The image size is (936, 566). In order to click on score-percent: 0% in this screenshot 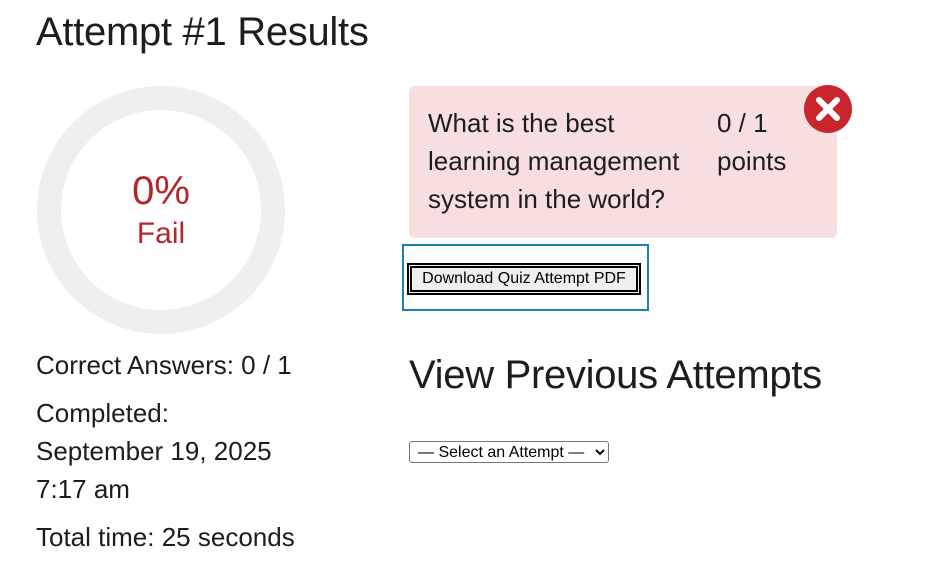, I will do `click(161, 191)`.